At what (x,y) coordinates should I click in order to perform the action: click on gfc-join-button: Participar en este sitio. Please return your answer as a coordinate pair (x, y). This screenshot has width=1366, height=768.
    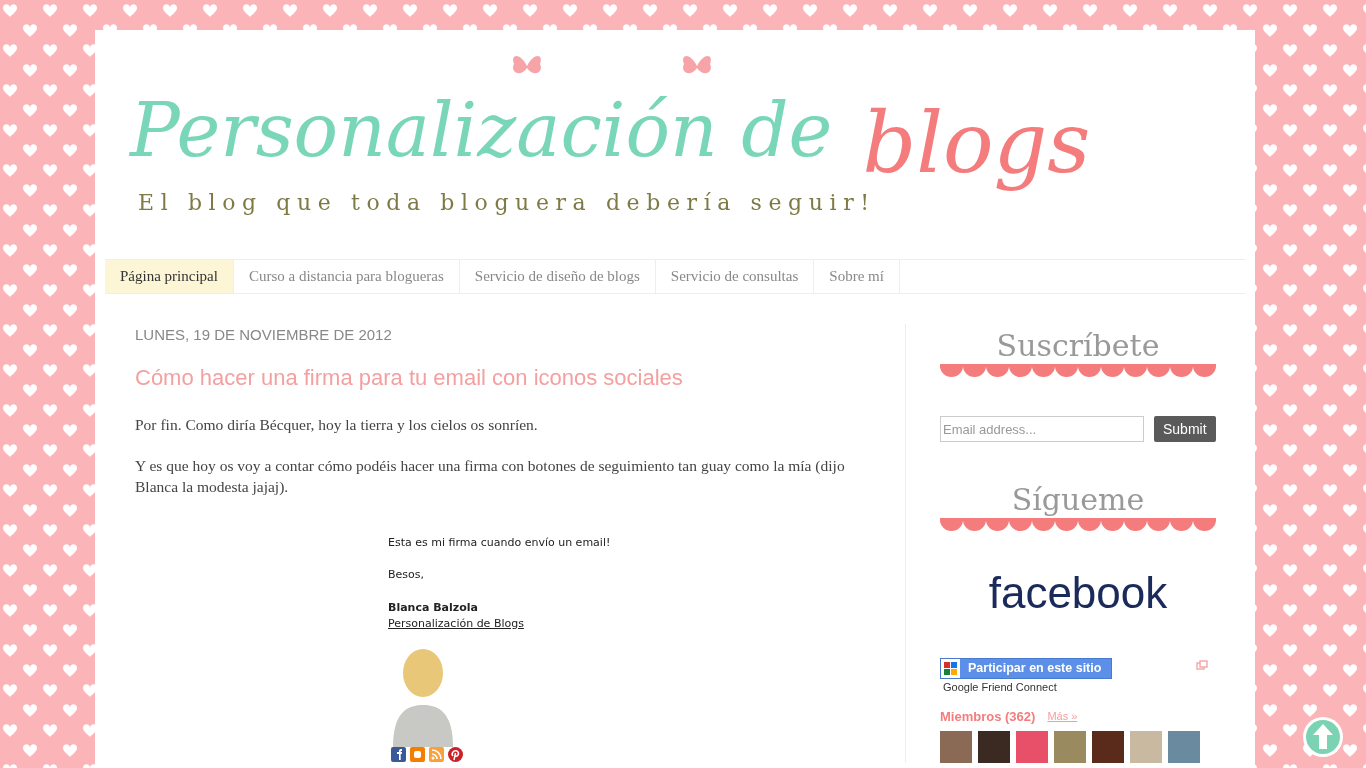
    Looking at the image, I should click on (1026, 668).